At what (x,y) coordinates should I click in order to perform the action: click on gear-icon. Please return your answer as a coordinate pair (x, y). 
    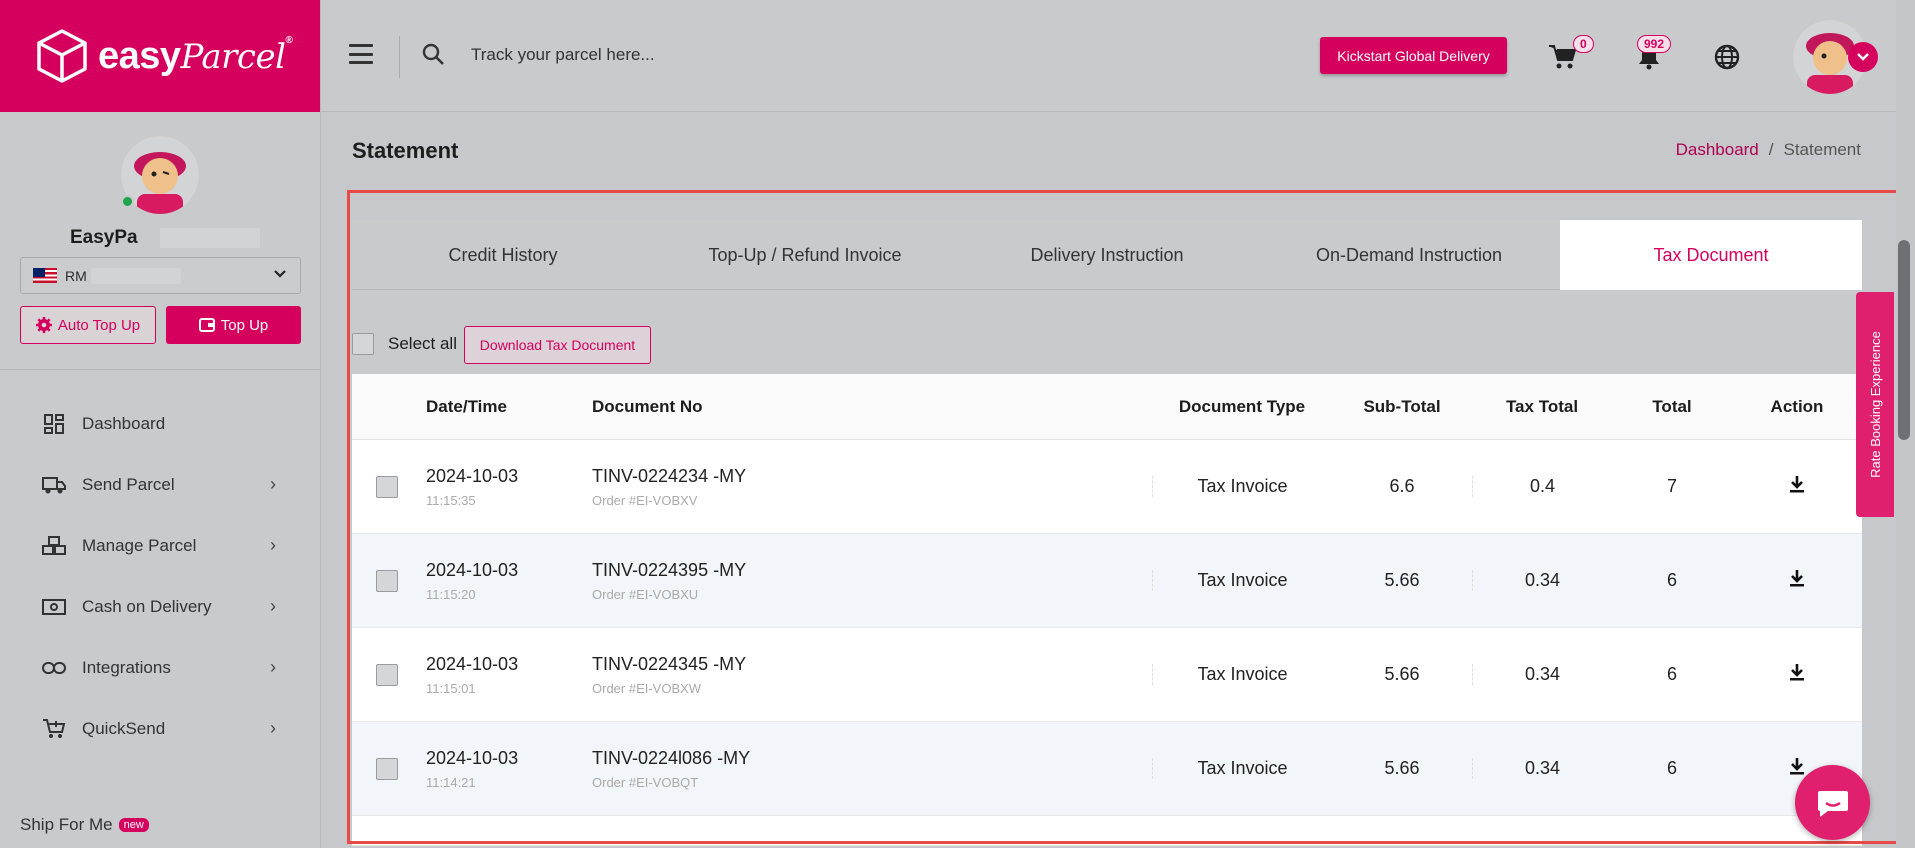
    Looking at the image, I should click on (43, 325).